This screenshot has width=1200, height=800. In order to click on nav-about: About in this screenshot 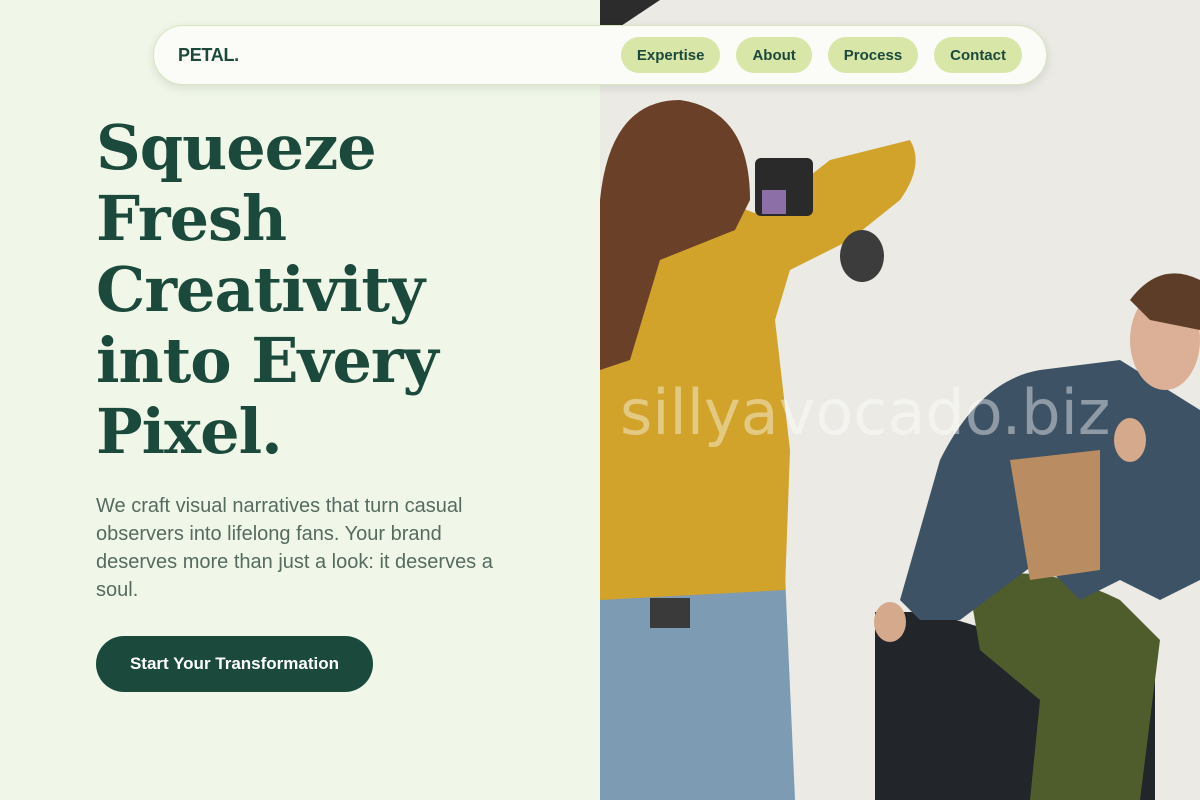, I will do `click(774, 55)`.